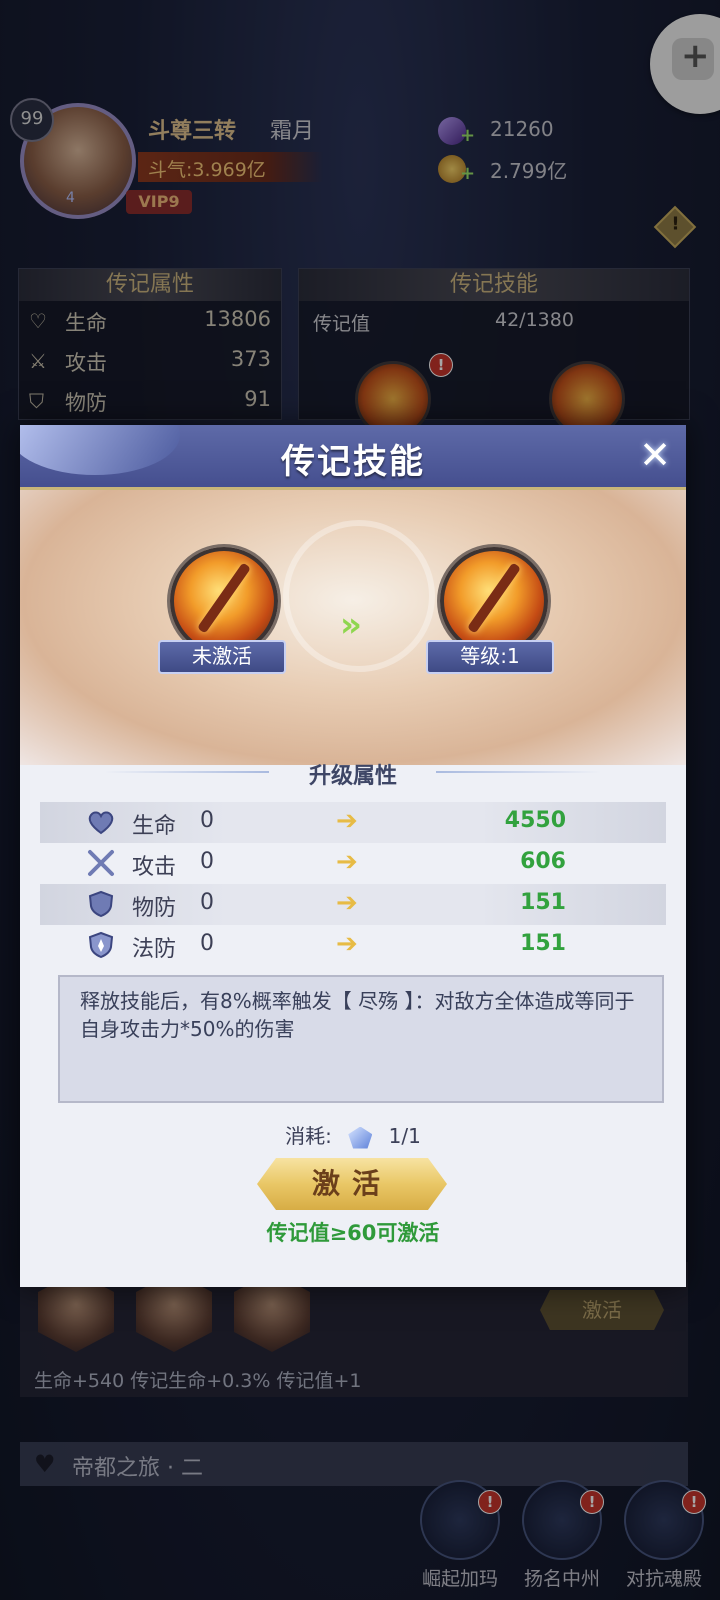 This screenshot has height=1600, width=720. I want to click on crystal-icon, so click(360, 1137).